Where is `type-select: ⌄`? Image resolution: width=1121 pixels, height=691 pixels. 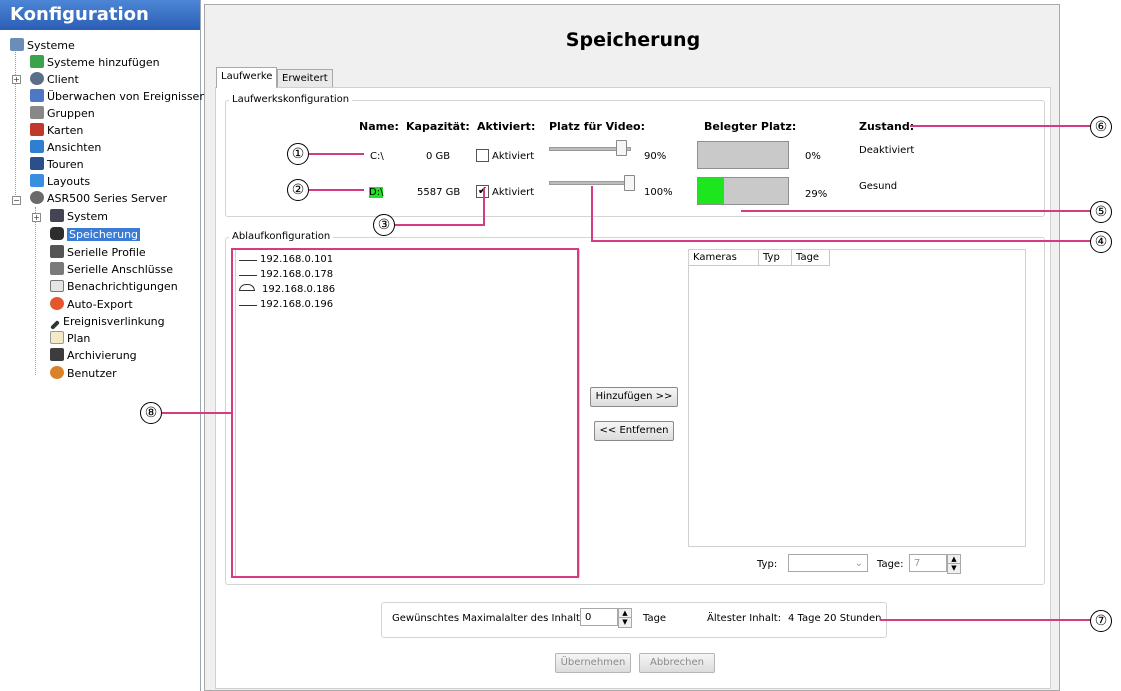 type-select: ⌄ is located at coordinates (828, 563).